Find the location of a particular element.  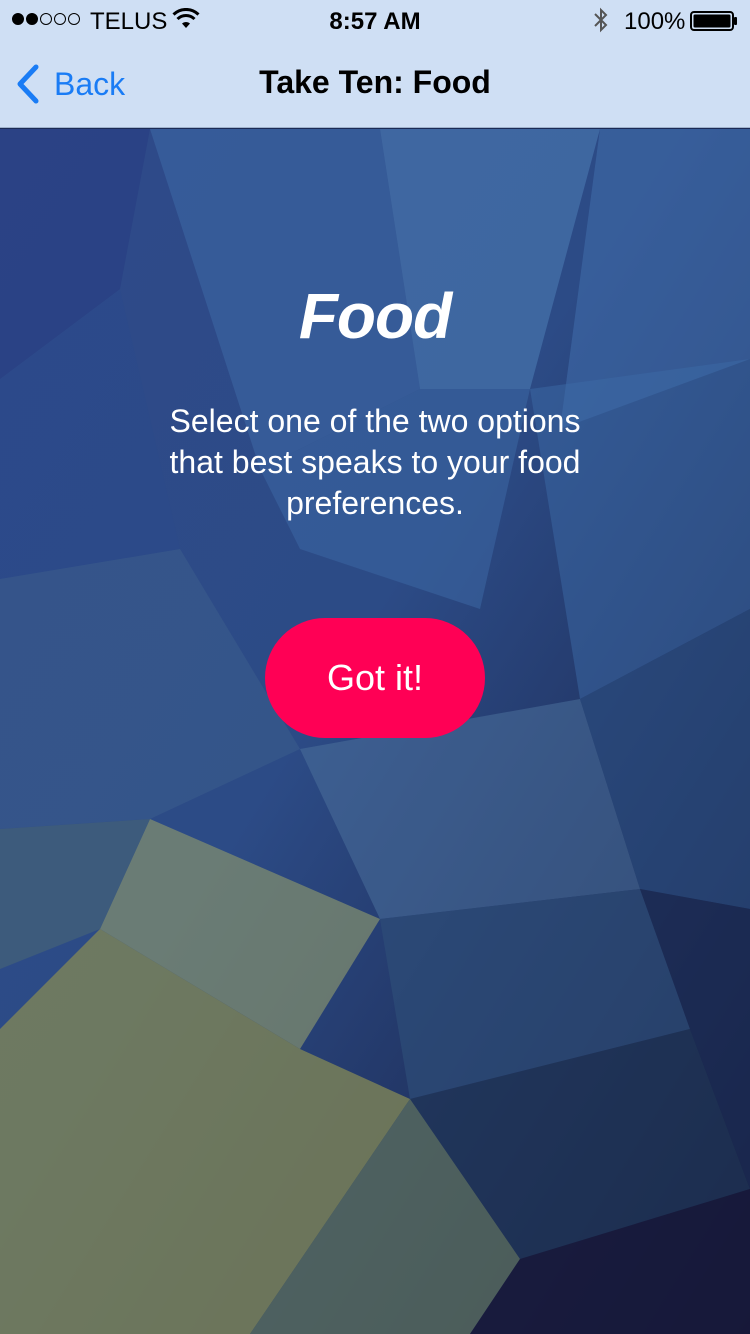

nav-title: Take Ten: Food is located at coordinates (375, 82).